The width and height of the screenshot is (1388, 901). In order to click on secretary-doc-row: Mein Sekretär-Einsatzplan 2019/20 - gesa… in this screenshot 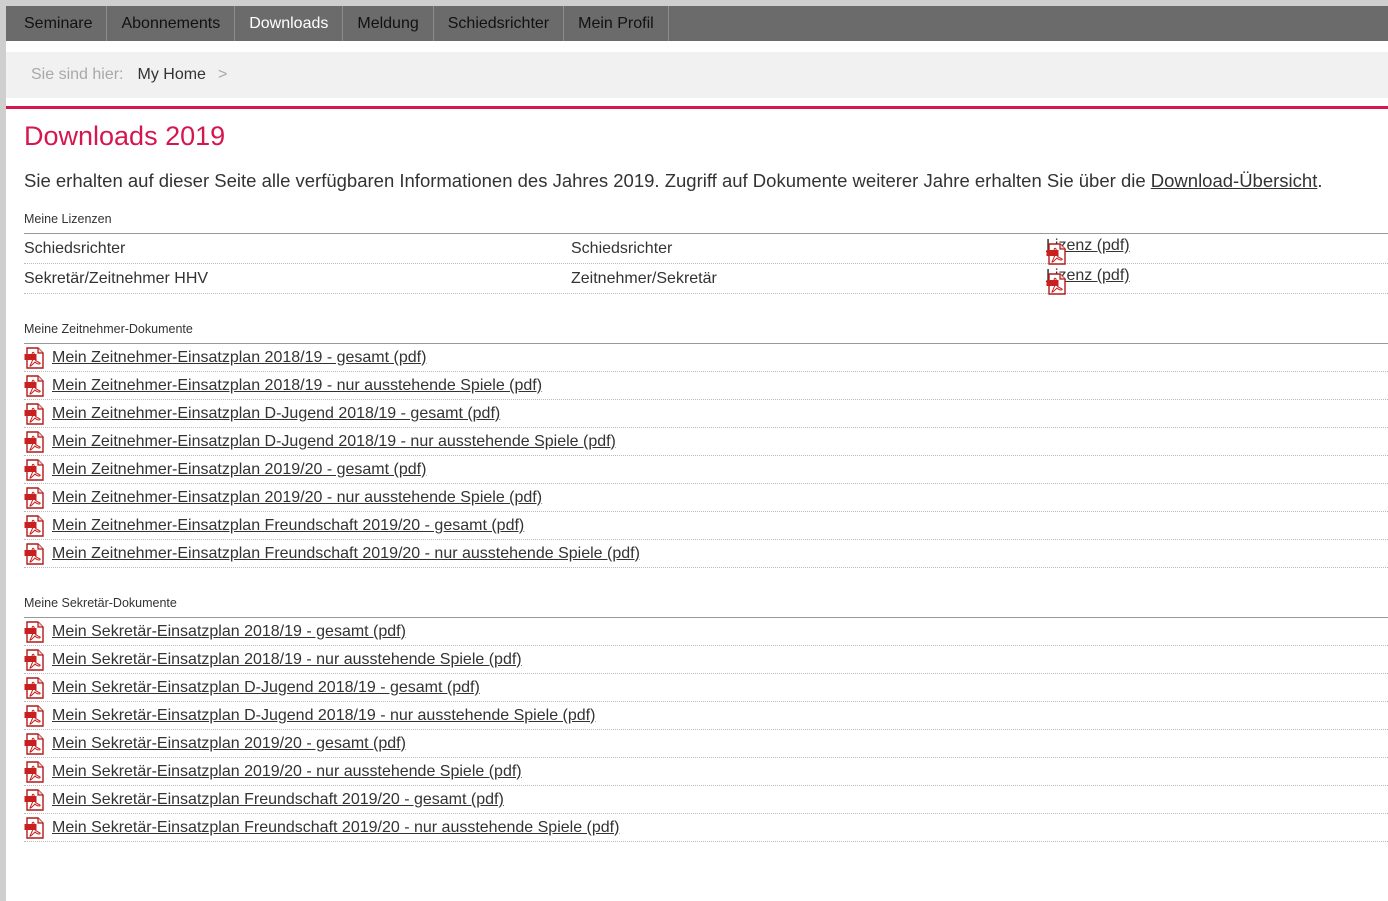, I will do `click(706, 744)`.